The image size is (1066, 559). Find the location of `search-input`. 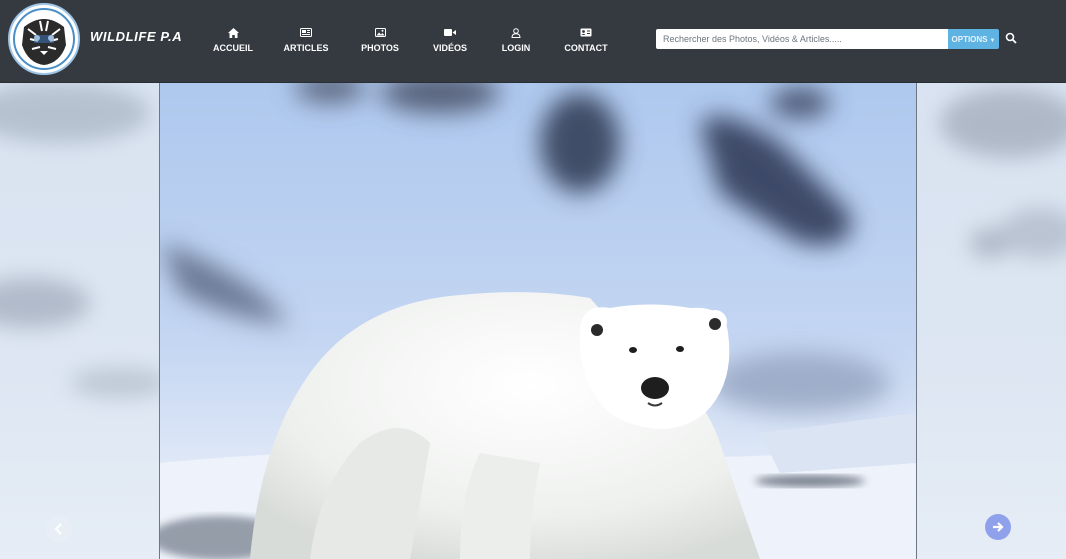

search-input is located at coordinates (802, 39).